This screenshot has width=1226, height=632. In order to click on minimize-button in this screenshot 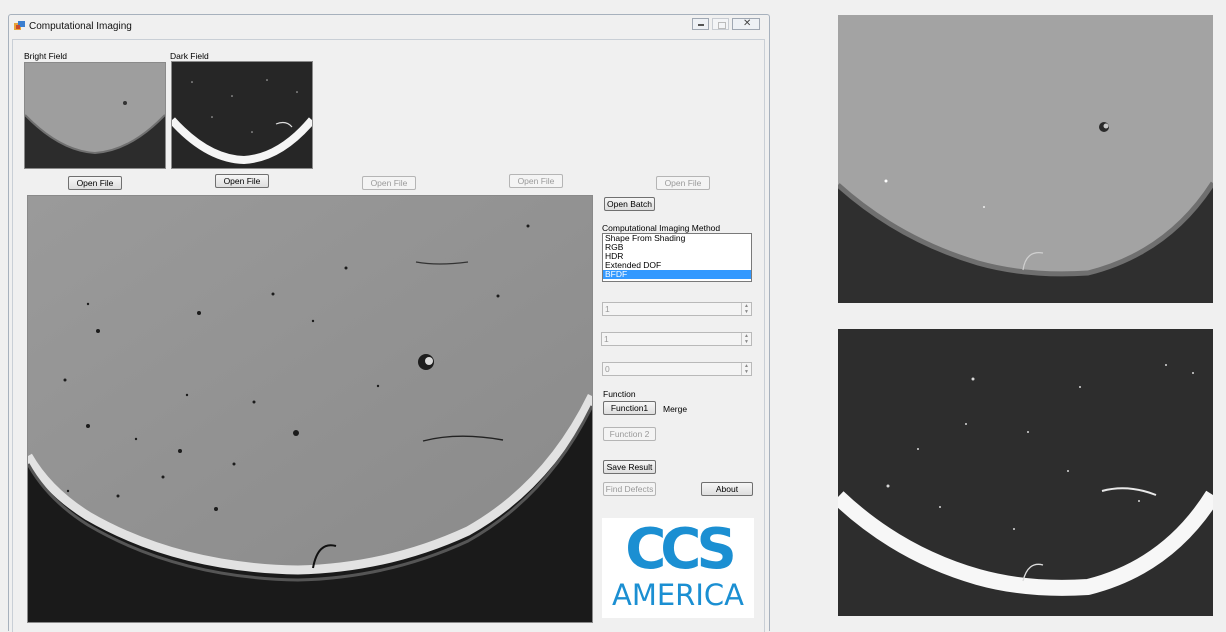, I will do `click(700, 24)`.